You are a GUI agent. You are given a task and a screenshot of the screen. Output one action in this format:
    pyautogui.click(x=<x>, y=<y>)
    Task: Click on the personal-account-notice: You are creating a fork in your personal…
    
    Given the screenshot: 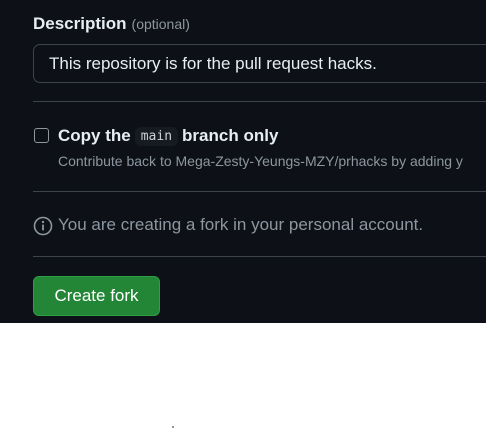 What is the action you would take?
    pyautogui.click(x=241, y=224)
    